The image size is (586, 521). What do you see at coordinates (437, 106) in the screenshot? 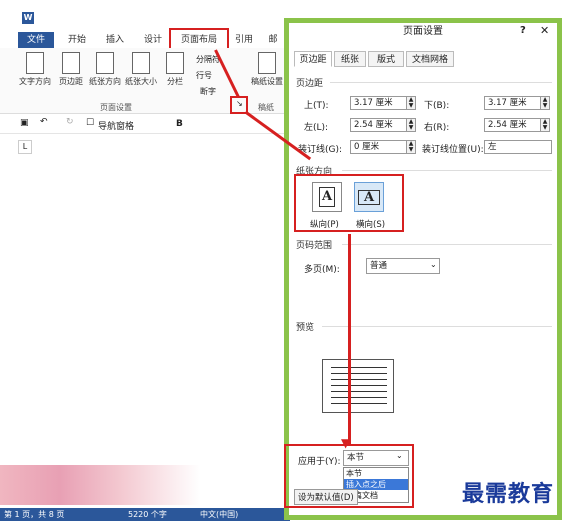
I see `bottom-margin-label: 下(B):` at bounding box center [437, 106].